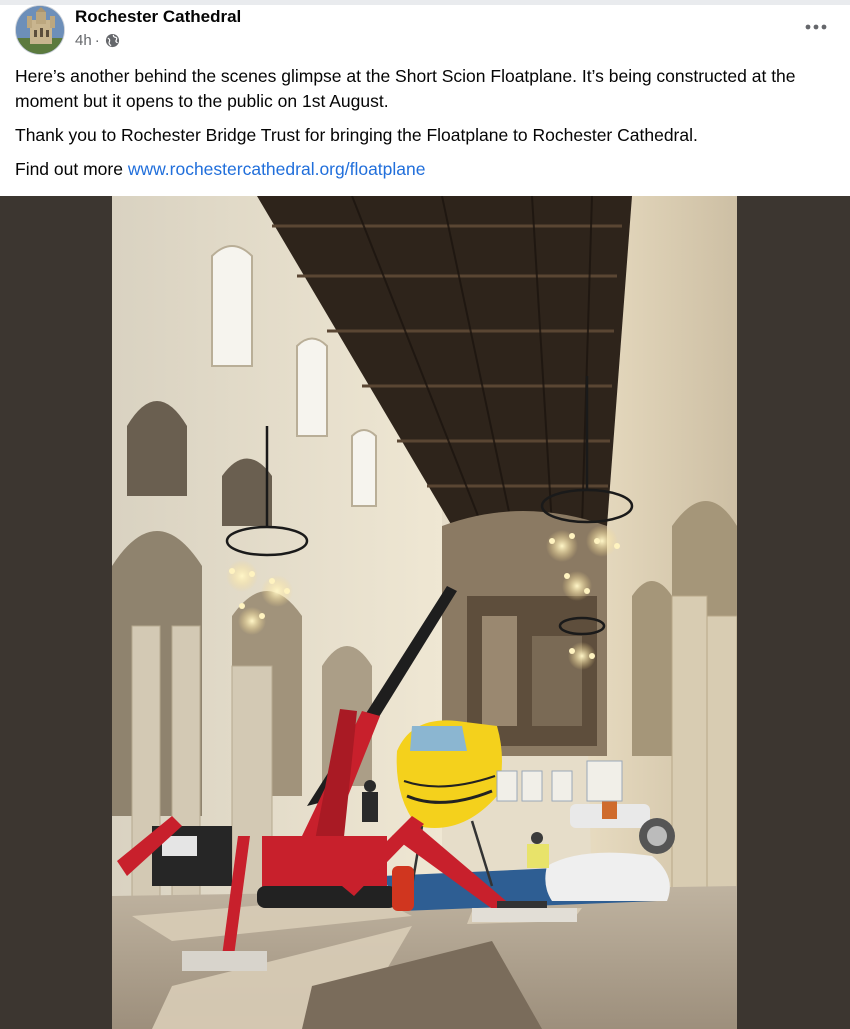  Describe the element at coordinates (71, 169) in the screenshot. I see `find-out-more-text: Find out more` at that location.